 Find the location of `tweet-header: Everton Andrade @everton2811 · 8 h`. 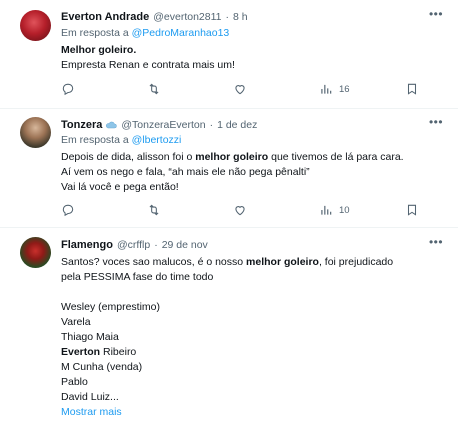

tweet-header: Everton Andrade @everton2811 · 8 h is located at coordinates (252, 17).